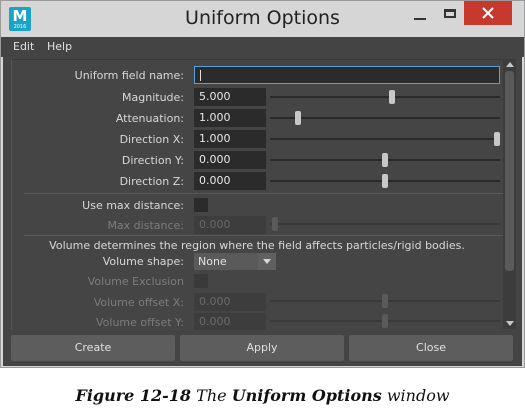 This screenshot has width=525, height=417. What do you see at coordinates (451, 13) in the screenshot?
I see `maximize-icon` at bounding box center [451, 13].